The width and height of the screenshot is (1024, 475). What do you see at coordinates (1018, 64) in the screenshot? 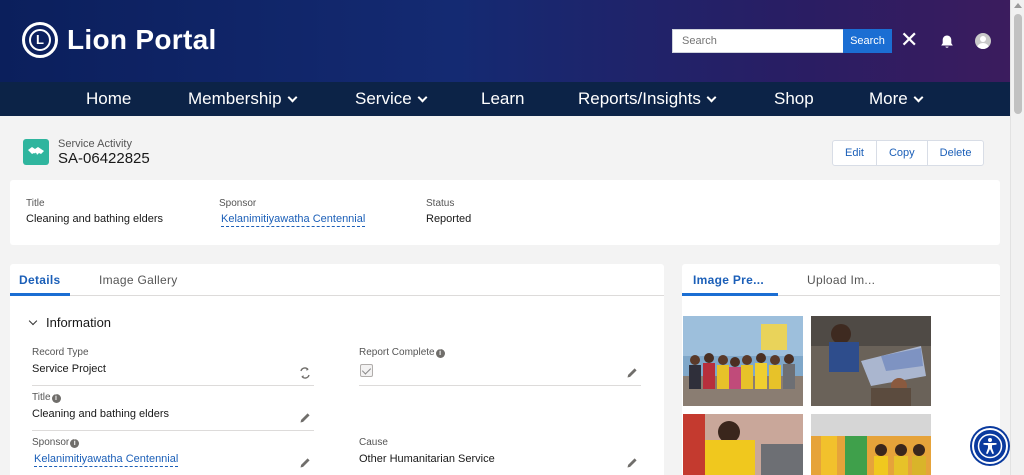
I see `scroll-thumb` at bounding box center [1018, 64].